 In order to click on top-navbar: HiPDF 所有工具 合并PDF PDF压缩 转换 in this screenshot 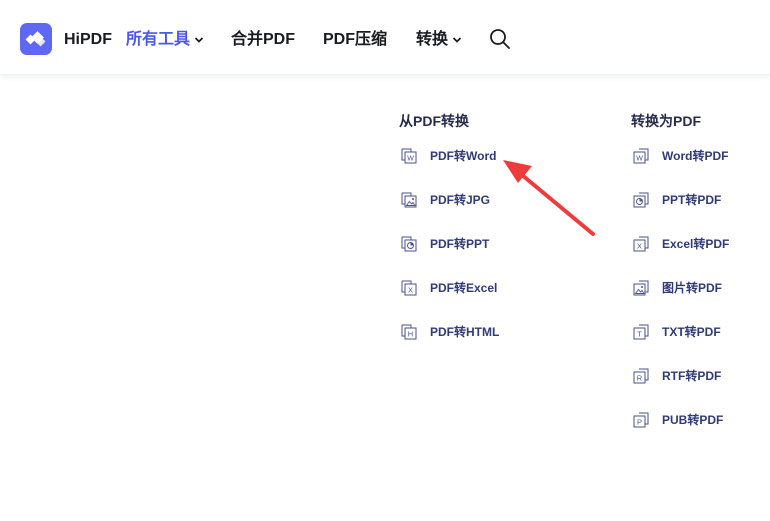, I will do `click(385, 37)`.